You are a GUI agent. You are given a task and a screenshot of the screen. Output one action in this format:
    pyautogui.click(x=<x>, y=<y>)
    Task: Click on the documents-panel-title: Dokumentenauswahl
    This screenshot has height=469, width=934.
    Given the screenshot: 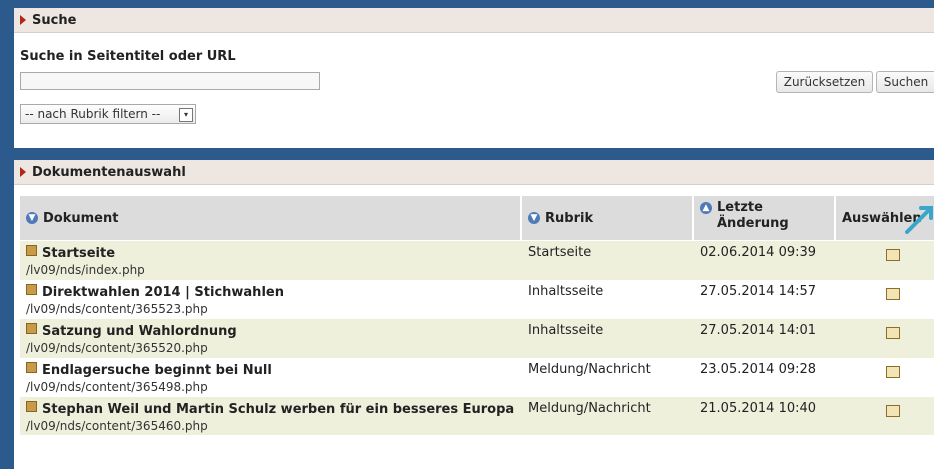 What is the action you would take?
    pyautogui.click(x=109, y=172)
    